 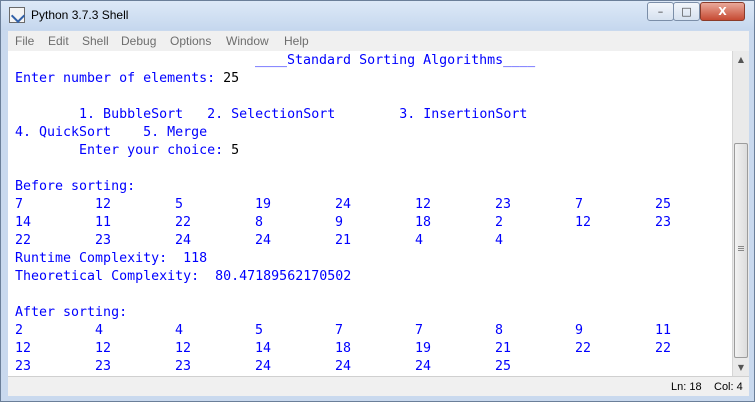 What do you see at coordinates (80, 15) in the screenshot?
I see `window-title: Python 3.7.3 Shell` at bounding box center [80, 15].